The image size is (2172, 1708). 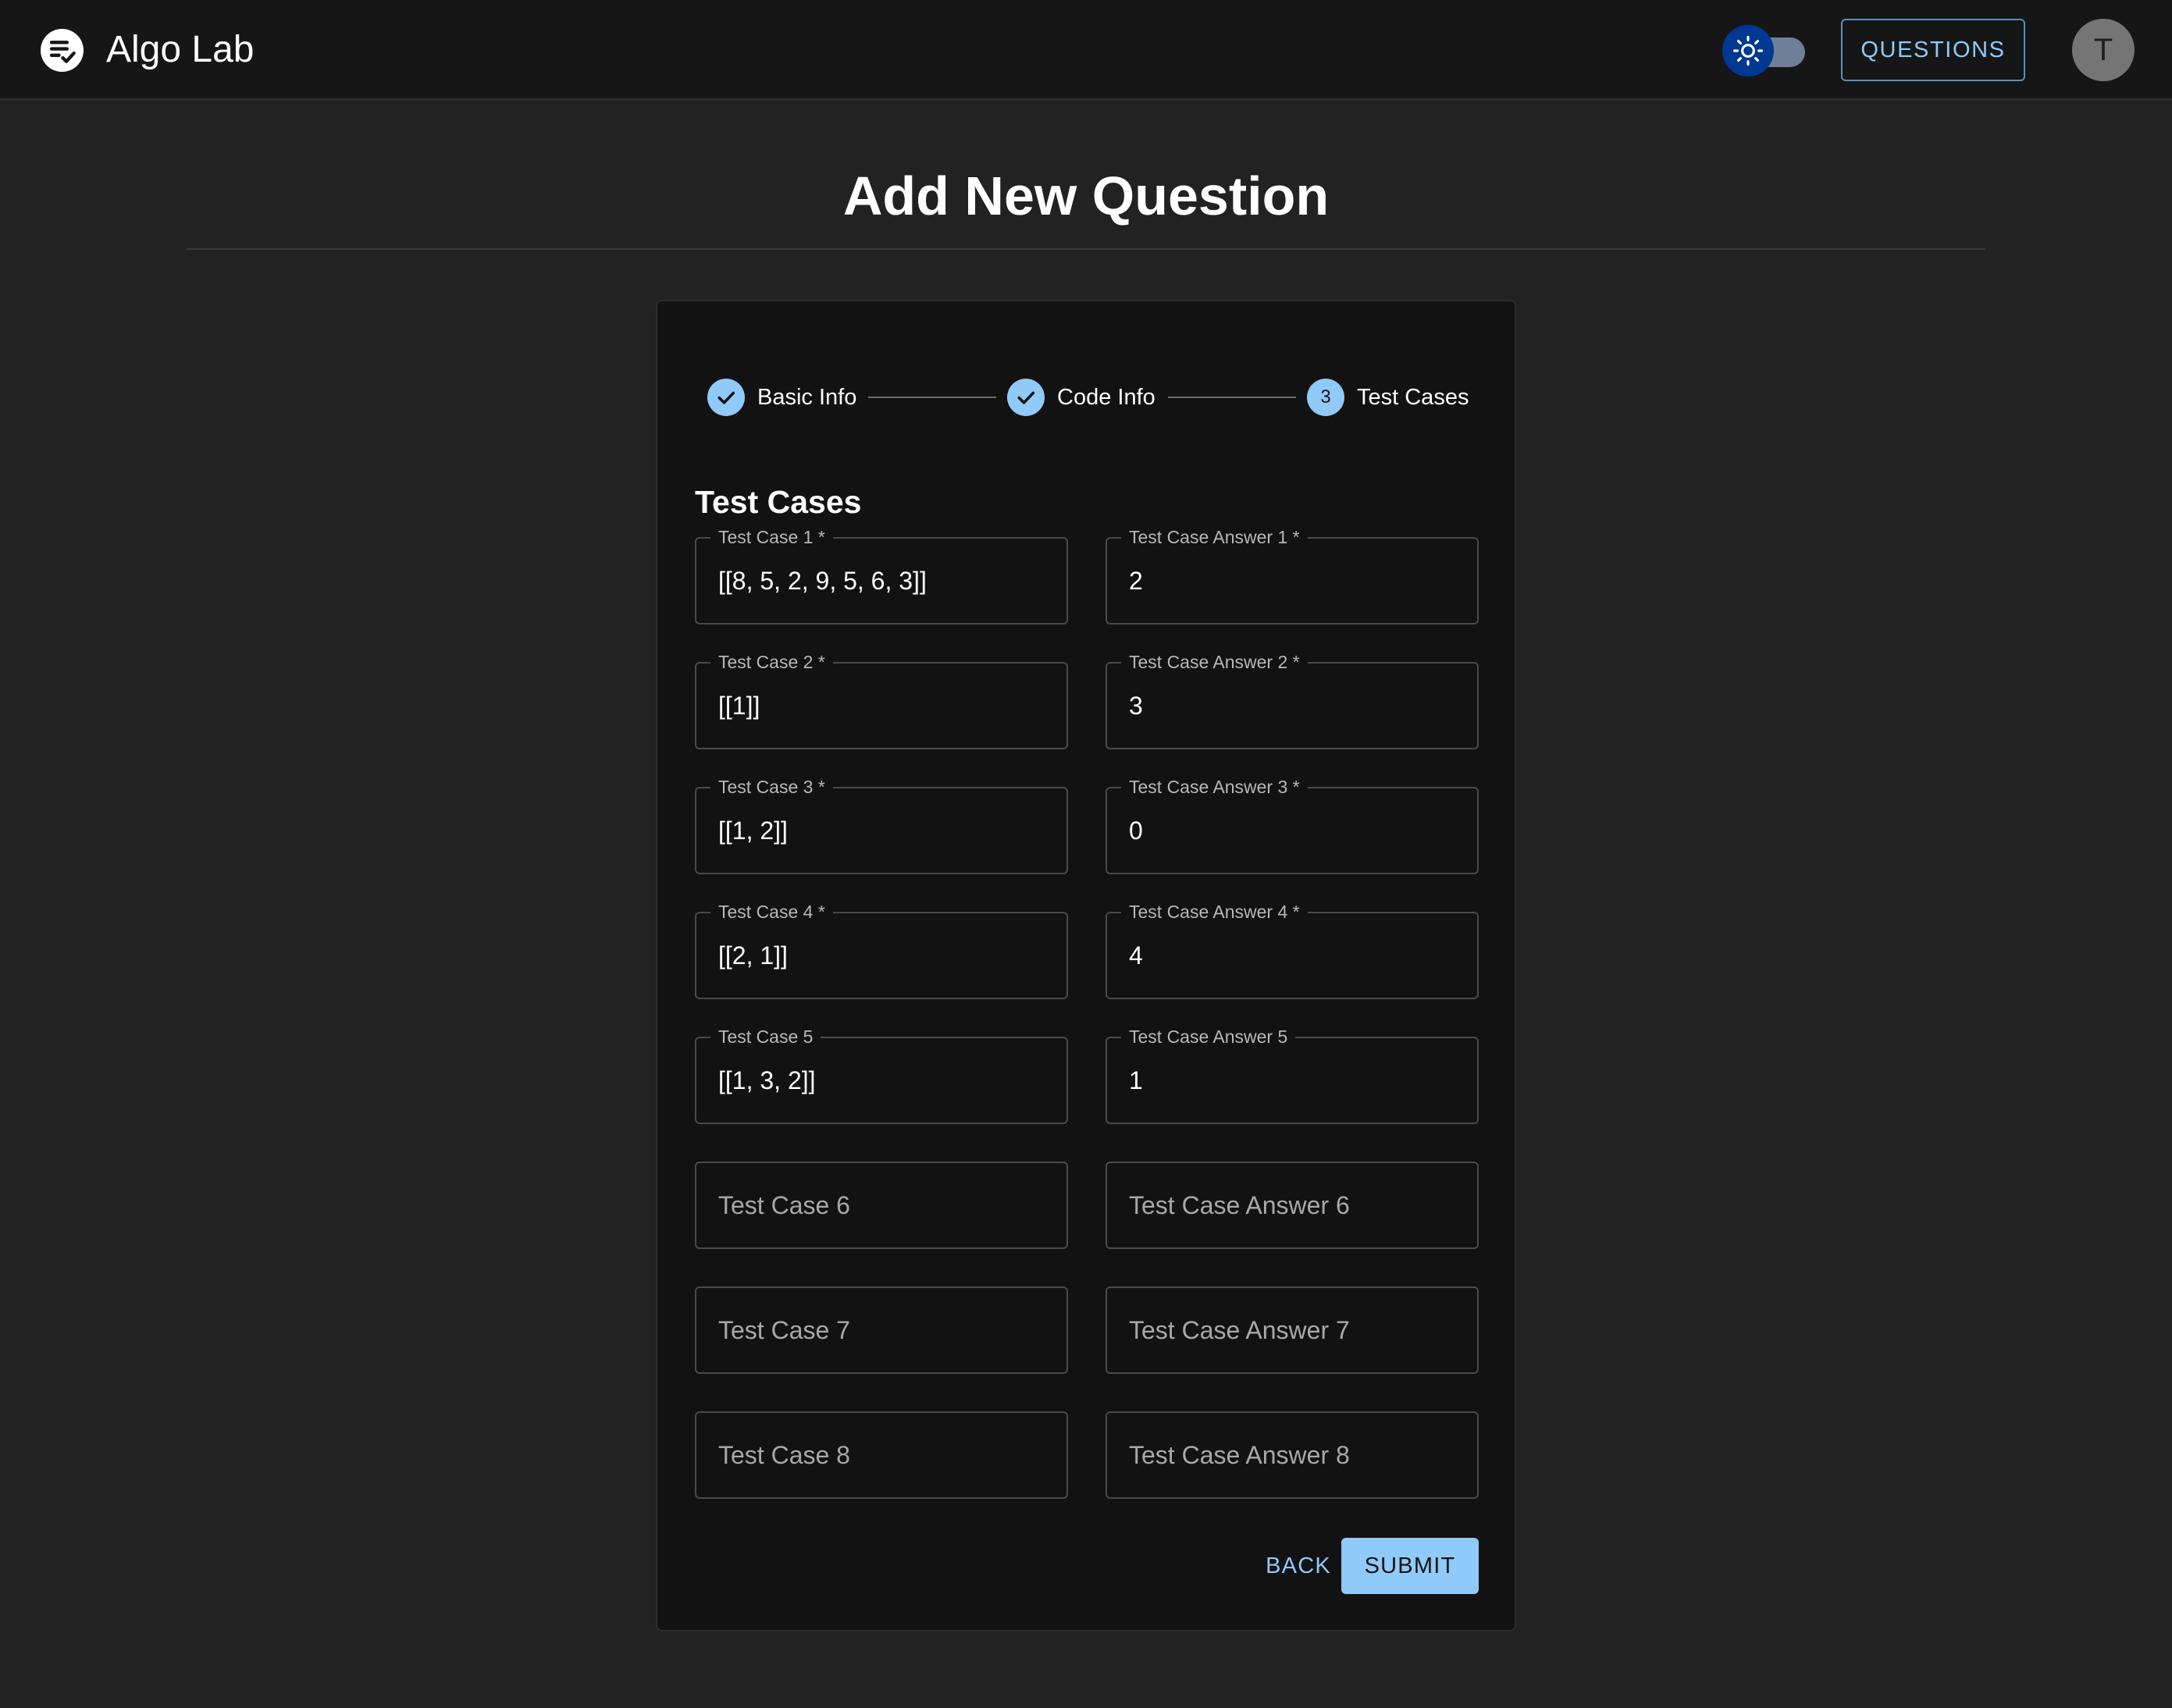 What do you see at coordinates (2103, 50) in the screenshot?
I see `avatar: T` at bounding box center [2103, 50].